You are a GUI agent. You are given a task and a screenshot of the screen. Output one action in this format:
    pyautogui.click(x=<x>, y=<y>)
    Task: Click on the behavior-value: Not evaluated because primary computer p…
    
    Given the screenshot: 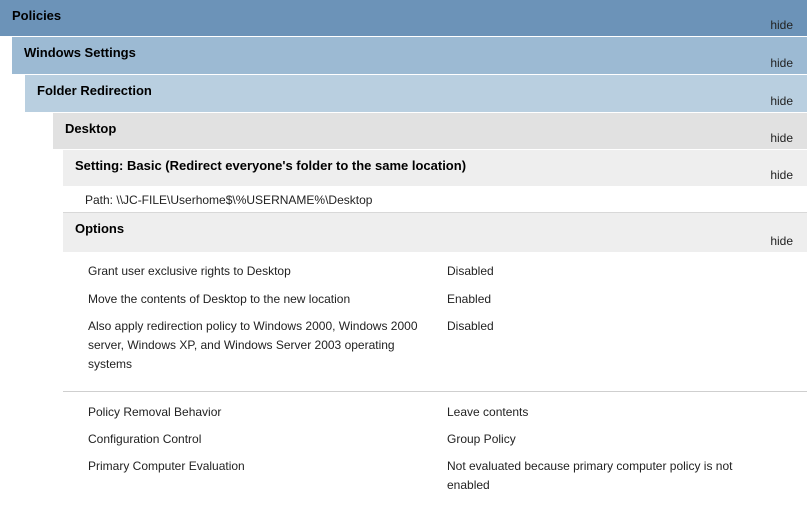 What is the action you would take?
    pyautogui.click(x=590, y=475)
    